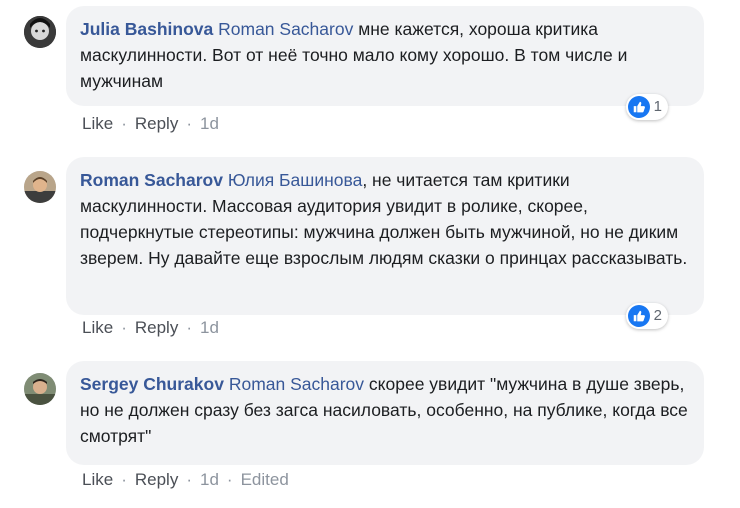 The image size is (740, 508). I want to click on reaction-number: 2, so click(657, 315).